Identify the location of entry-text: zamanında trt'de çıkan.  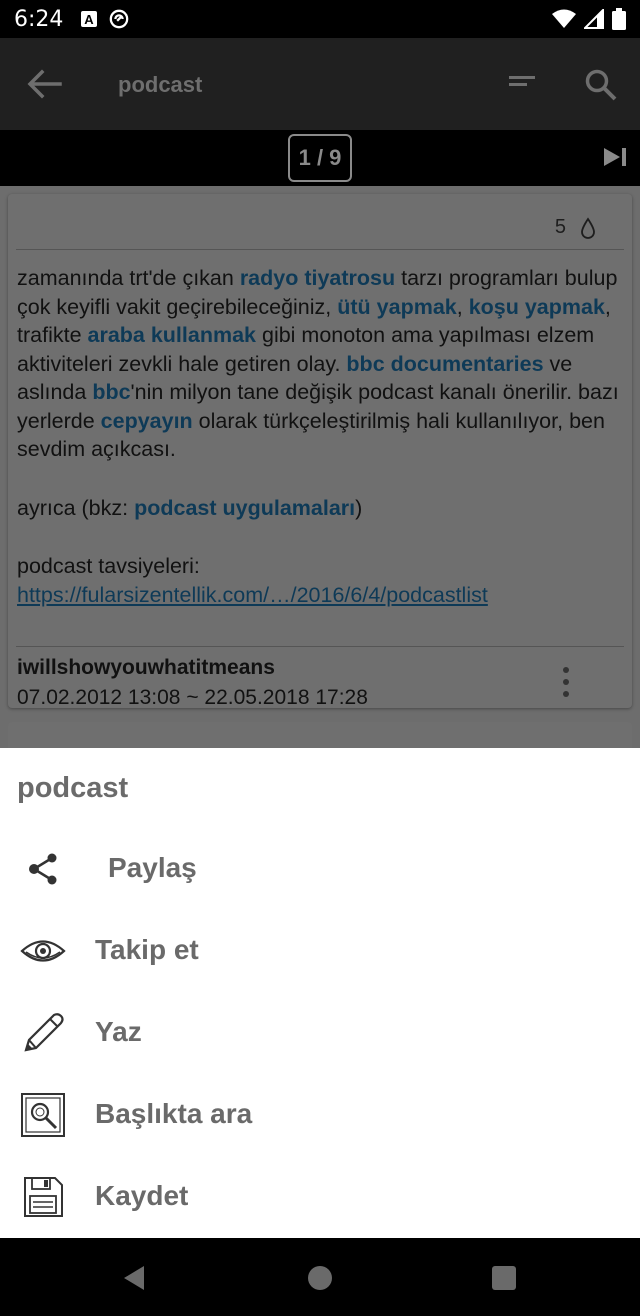
(128, 278).